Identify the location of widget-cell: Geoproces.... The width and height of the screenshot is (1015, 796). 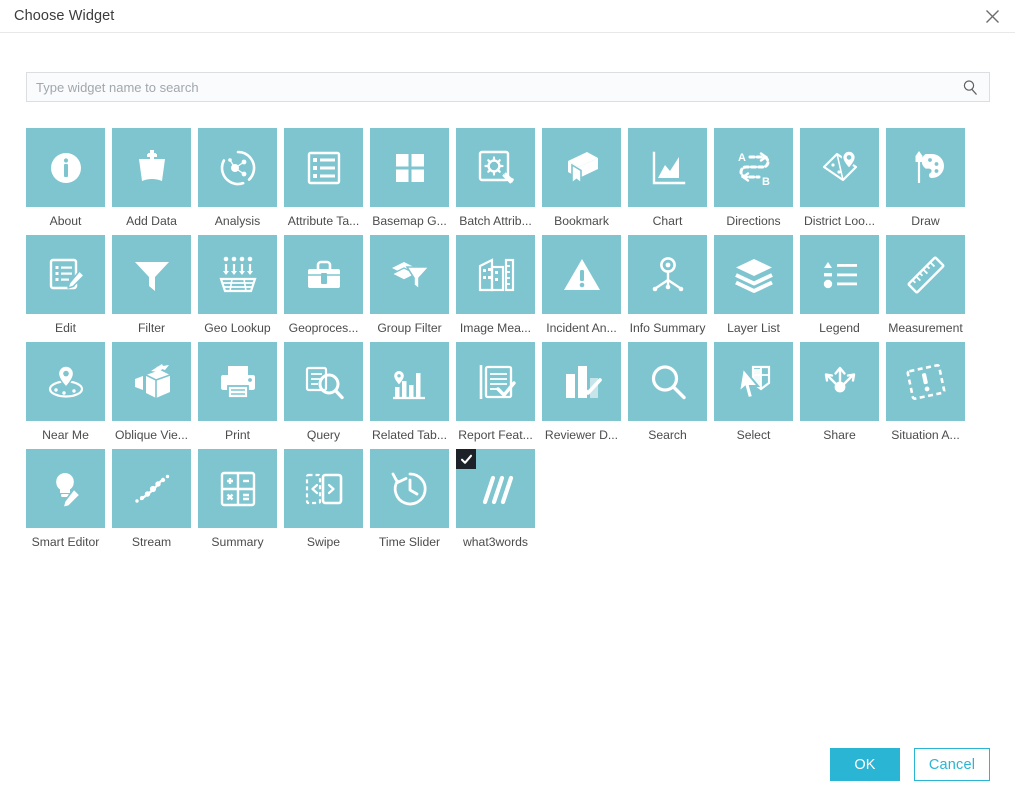
(327, 285).